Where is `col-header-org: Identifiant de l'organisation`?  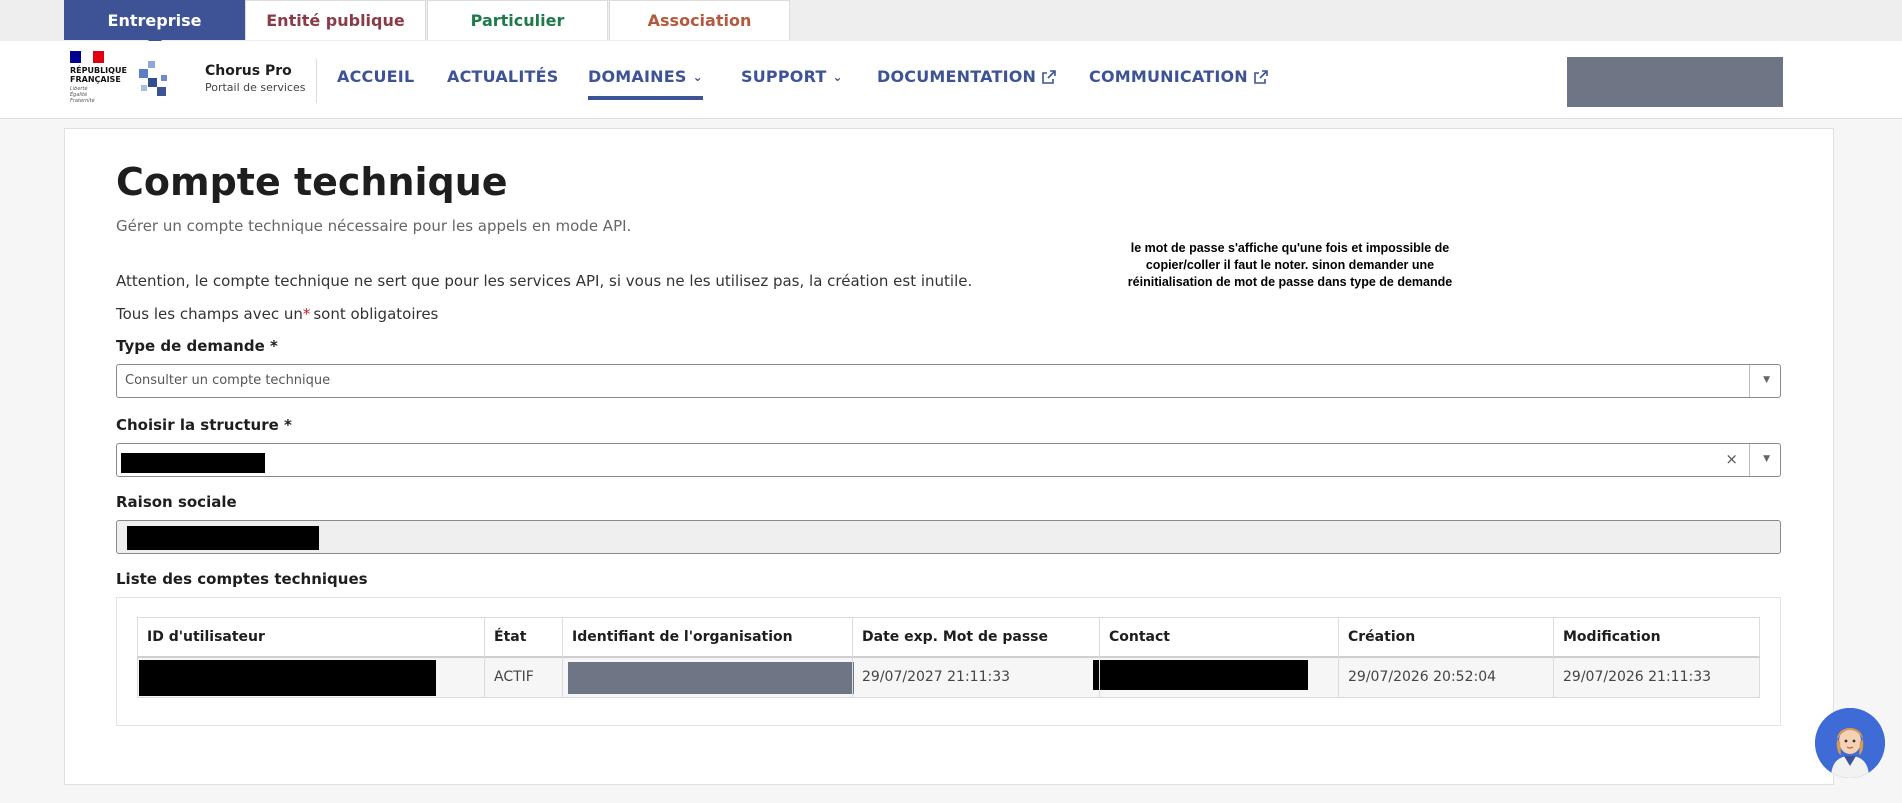
col-header-org: Identifiant de l'organisation is located at coordinates (682, 637).